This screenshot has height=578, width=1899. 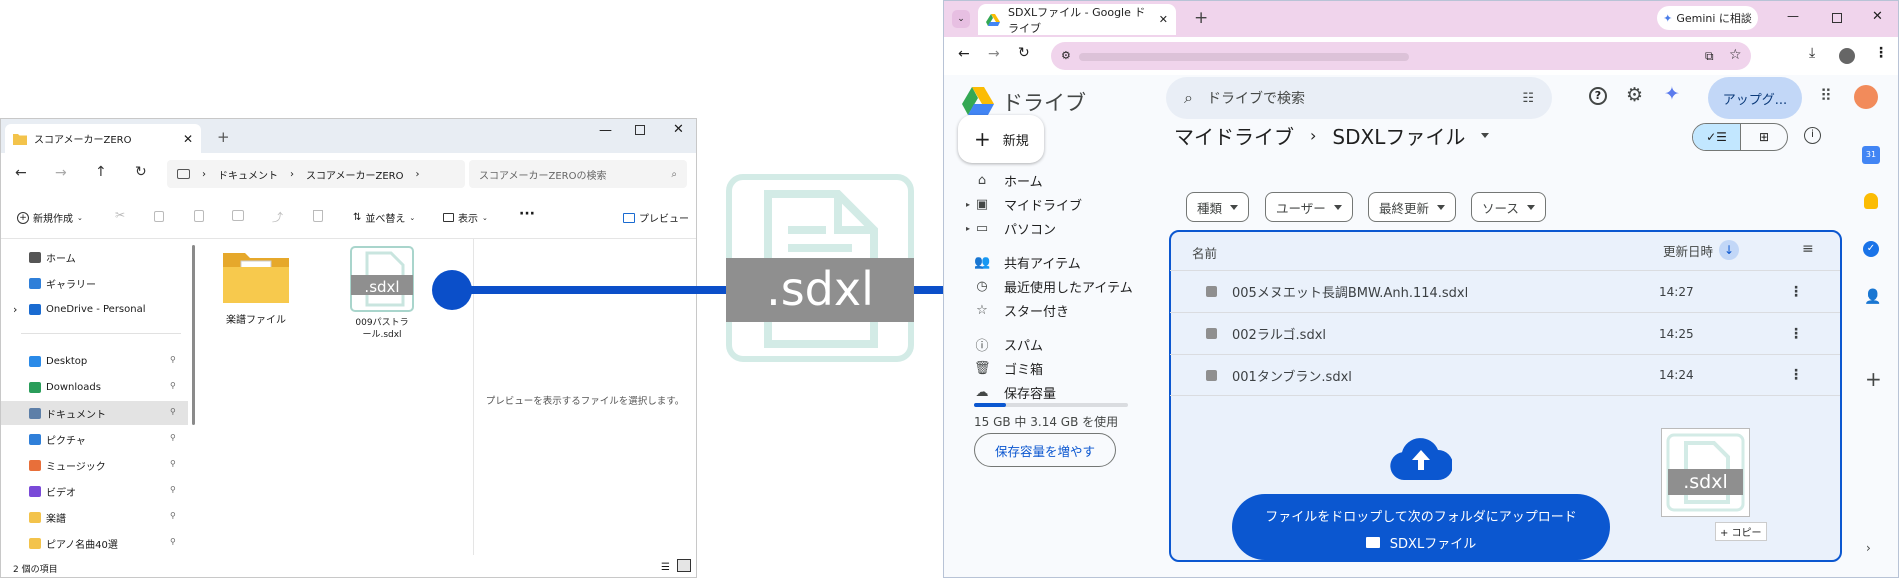 I want to click on filter-chip-people: ユーザー, so click(x=1309, y=207).